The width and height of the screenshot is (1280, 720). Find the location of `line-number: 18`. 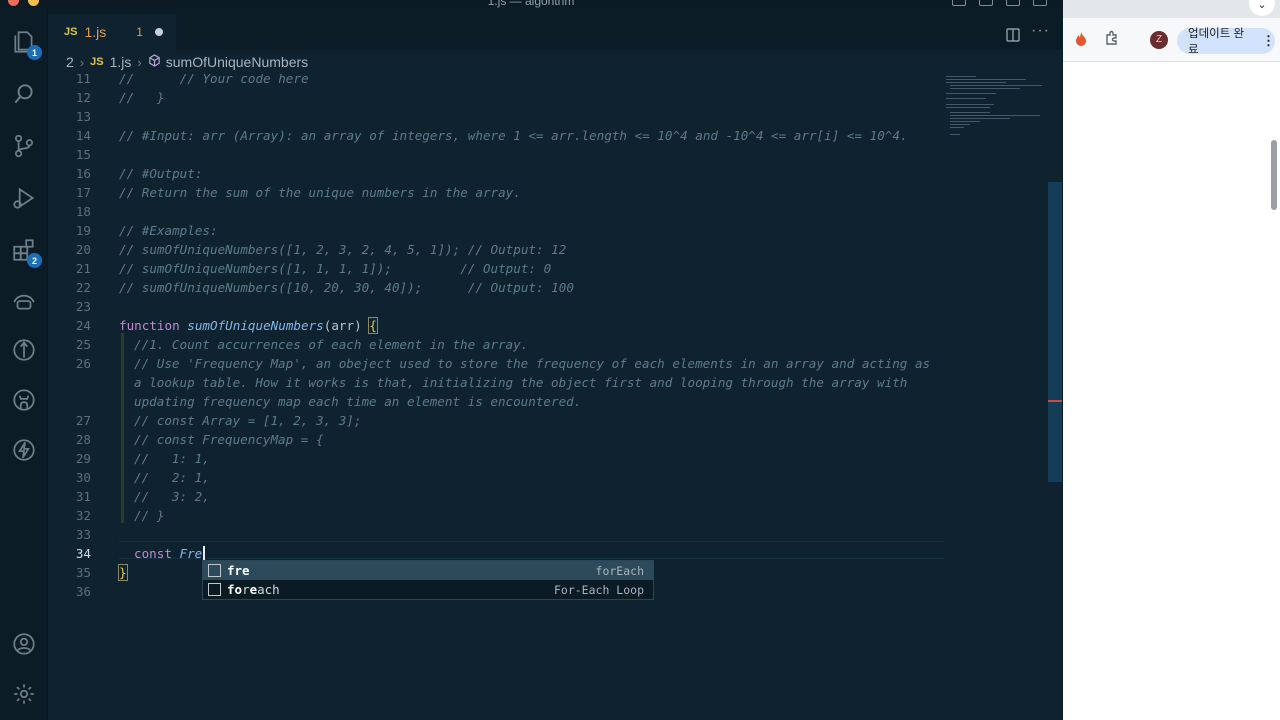

line-number: 18 is located at coordinates (83, 211).